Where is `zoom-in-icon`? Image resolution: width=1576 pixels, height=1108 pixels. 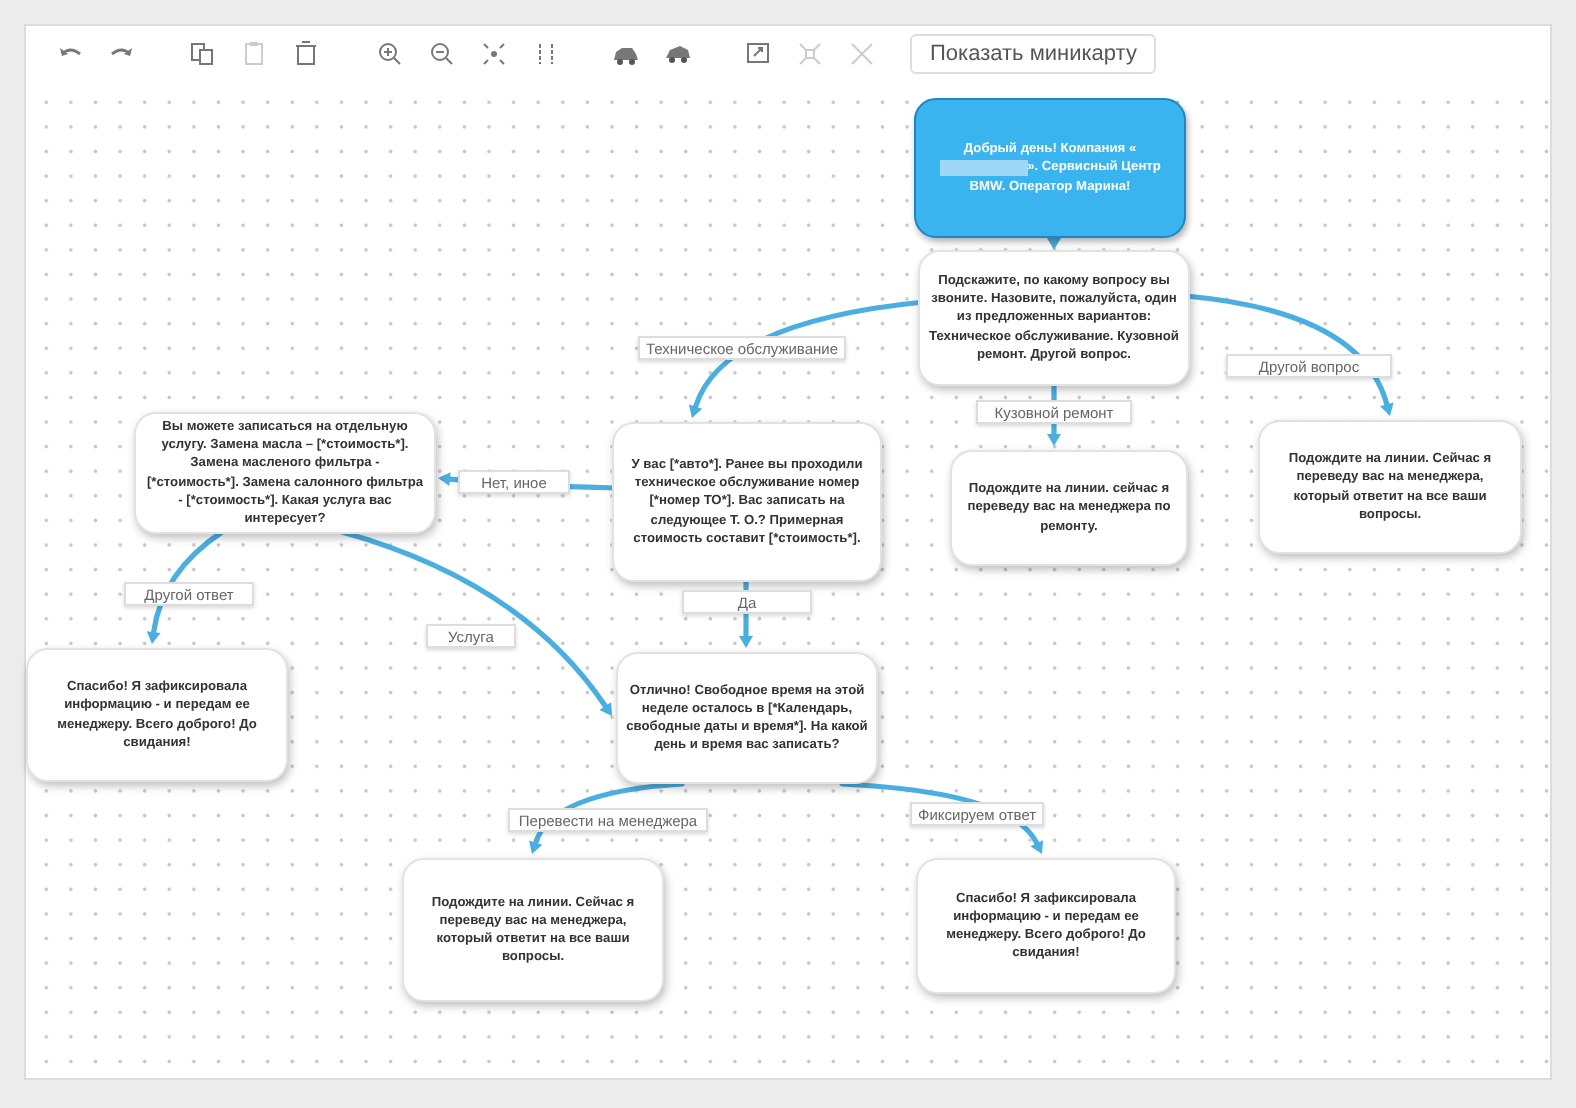 zoom-in-icon is located at coordinates (390, 54).